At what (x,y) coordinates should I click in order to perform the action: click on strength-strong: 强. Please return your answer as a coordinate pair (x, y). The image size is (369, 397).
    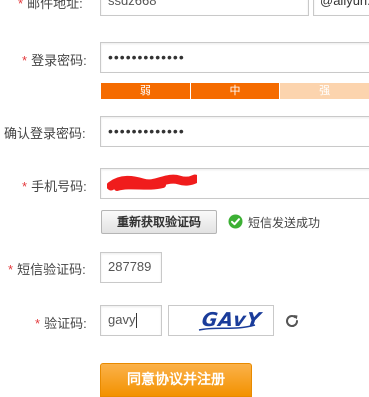
    Looking at the image, I should click on (324, 91).